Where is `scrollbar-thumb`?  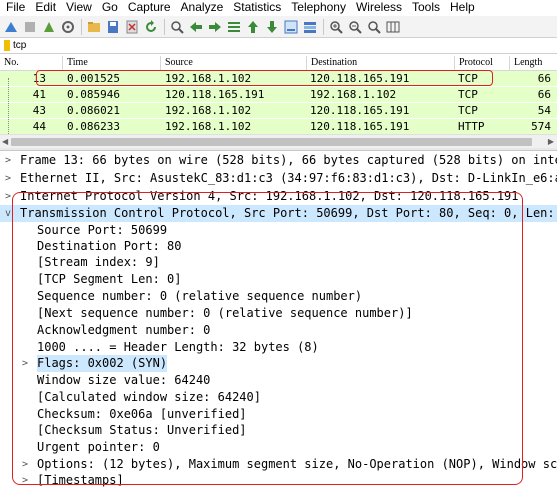 scrollbar-thumb is located at coordinates (271, 142).